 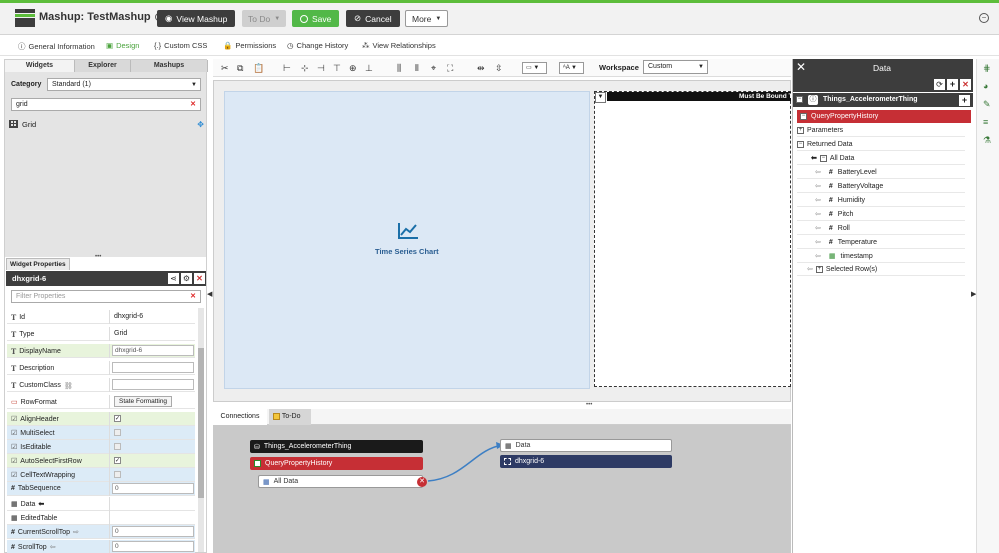 What do you see at coordinates (153, 488) in the screenshot?
I see `tabsequence-input: 0` at bounding box center [153, 488].